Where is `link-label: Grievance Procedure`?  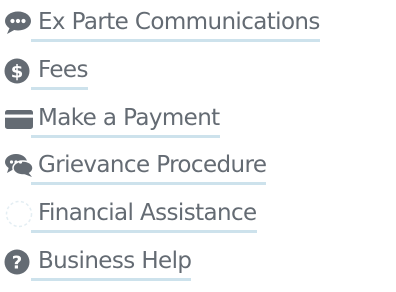 link-label: Grievance Procedure is located at coordinates (149, 167).